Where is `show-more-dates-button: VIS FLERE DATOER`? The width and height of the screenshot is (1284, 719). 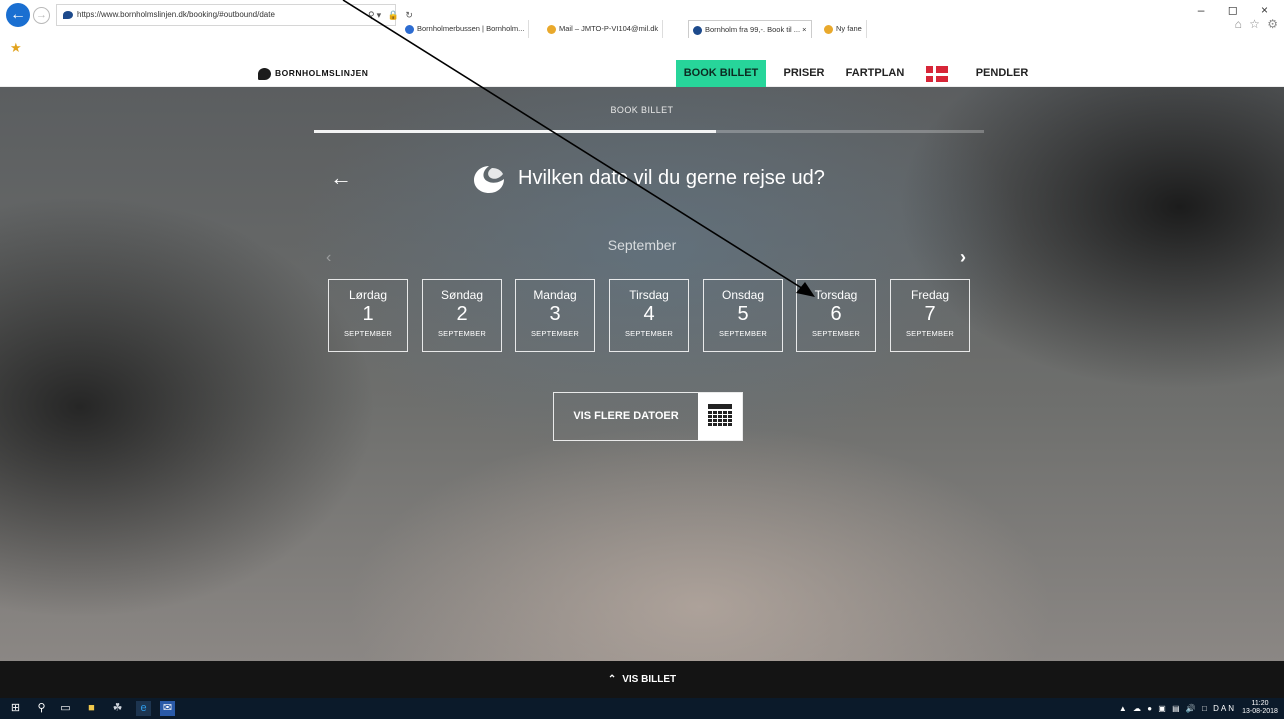 show-more-dates-button: VIS FLERE DATOER is located at coordinates (648, 416).